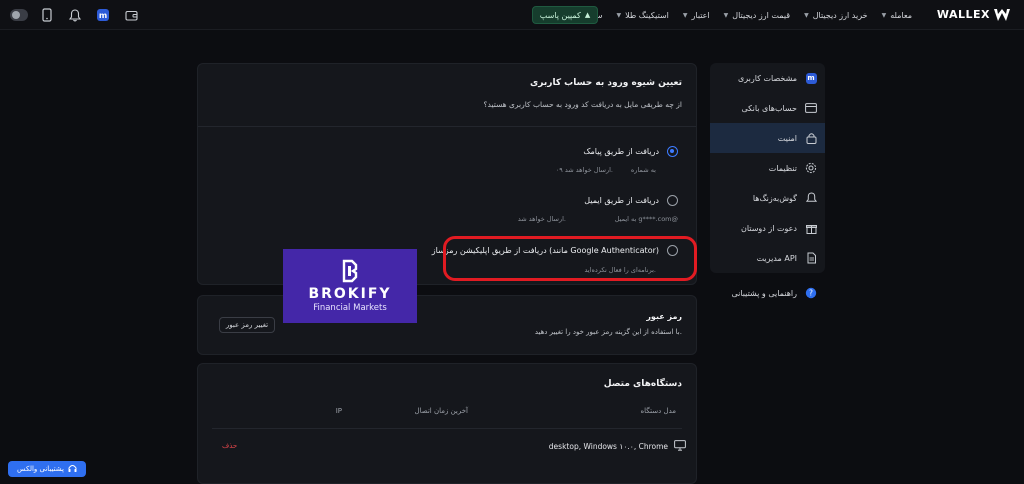 This screenshot has width=1024, height=484. What do you see at coordinates (72, 469) in the screenshot?
I see `headset-icon` at bounding box center [72, 469].